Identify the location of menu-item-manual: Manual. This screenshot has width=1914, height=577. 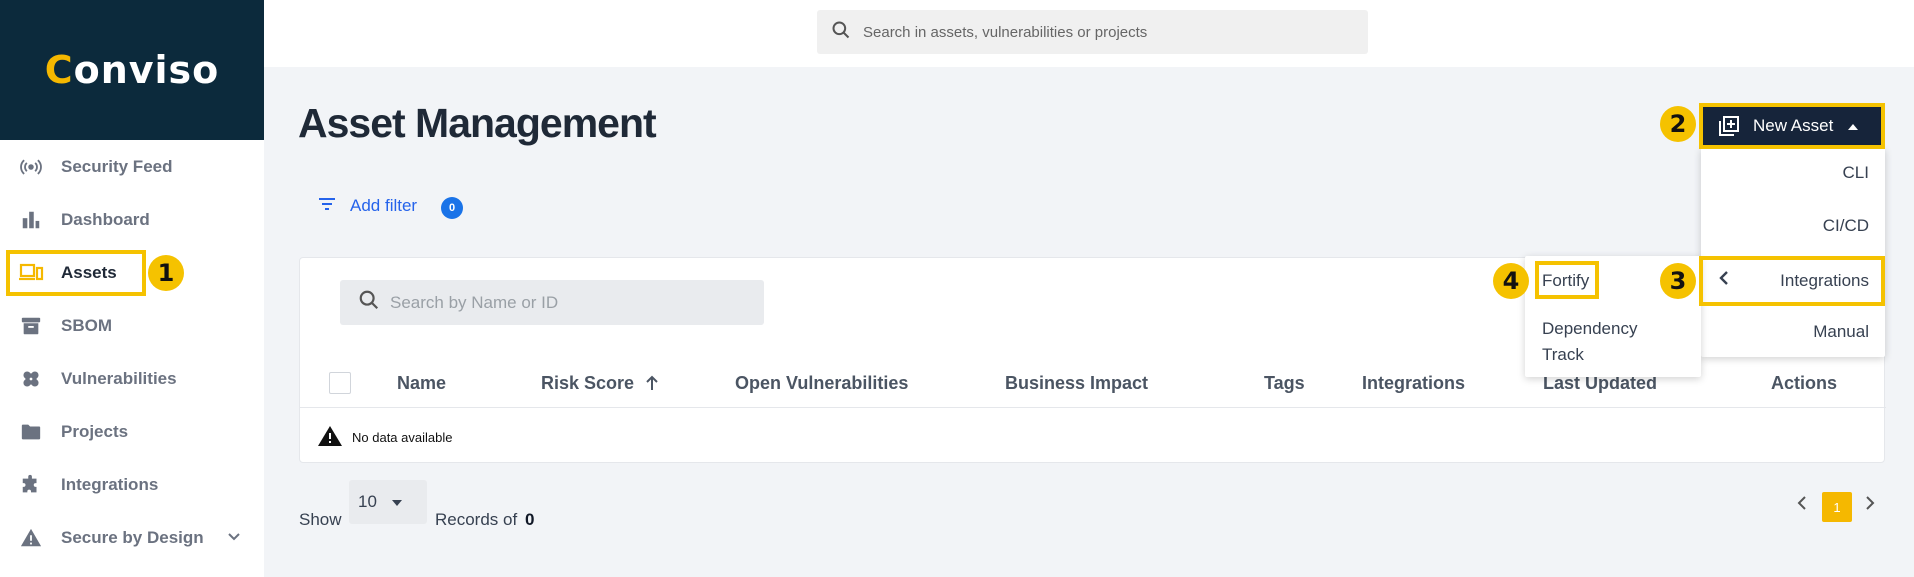
(1841, 332).